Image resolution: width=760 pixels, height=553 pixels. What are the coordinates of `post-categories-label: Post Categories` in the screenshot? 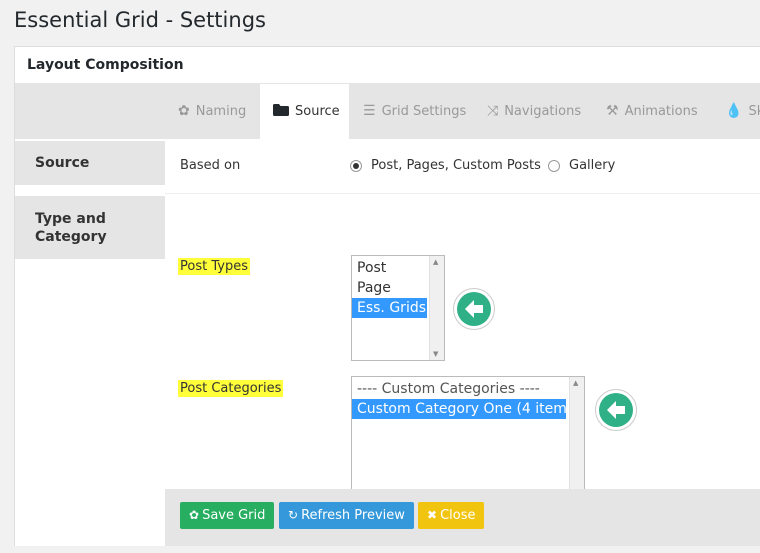 It's located at (231, 388).